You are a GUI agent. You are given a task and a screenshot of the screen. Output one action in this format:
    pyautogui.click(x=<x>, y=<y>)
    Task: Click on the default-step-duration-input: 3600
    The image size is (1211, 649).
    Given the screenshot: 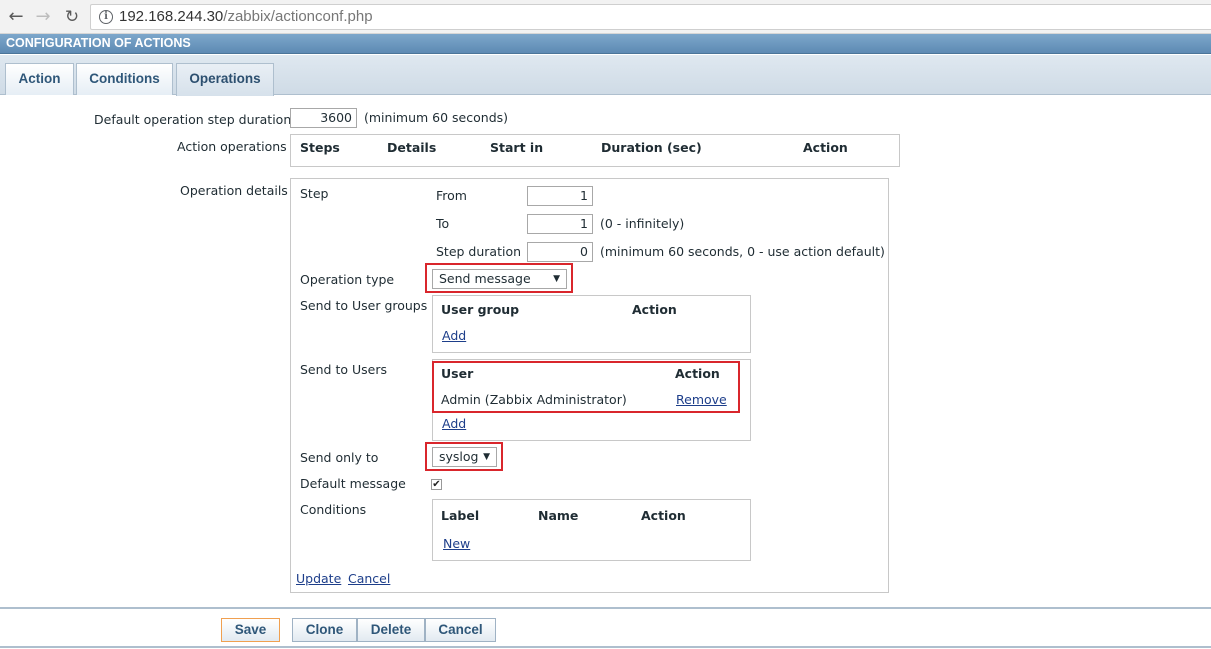 What is the action you would take?
    pyautogui.click(x=323, y=118)
    